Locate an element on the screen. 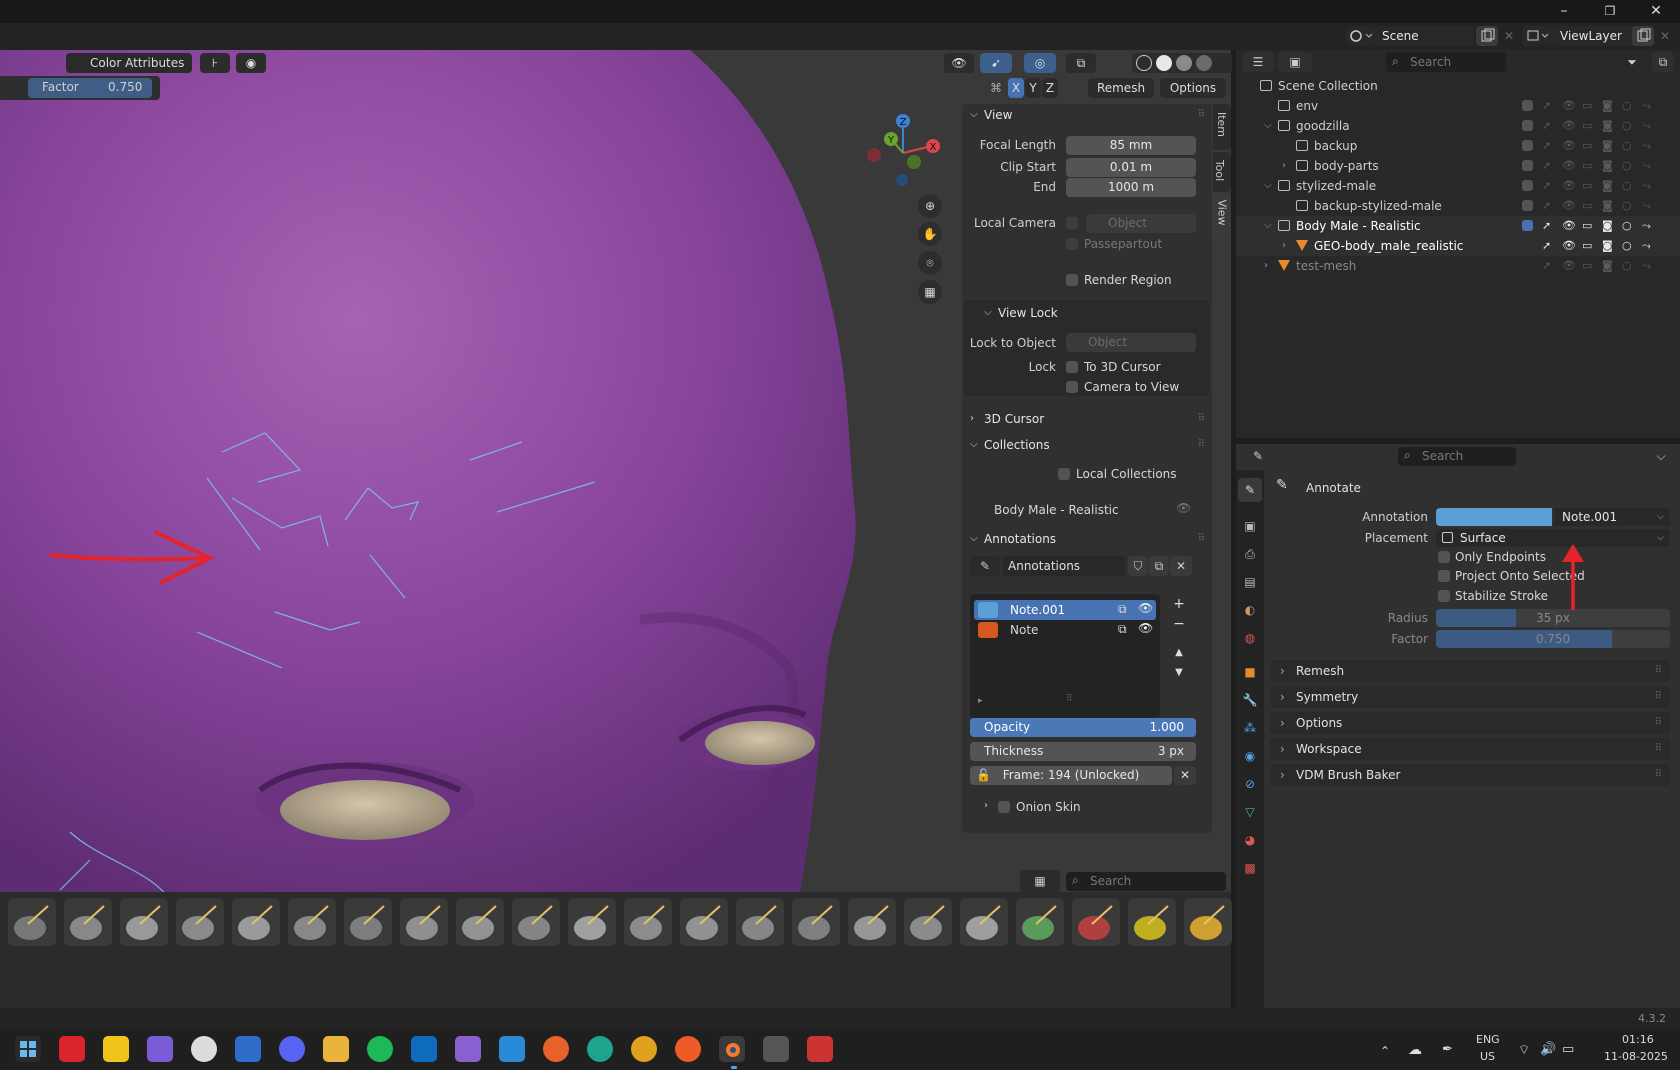 This screenshot has width=1680, height=1070. firefox-icon is located at coordinates (556, 1049).